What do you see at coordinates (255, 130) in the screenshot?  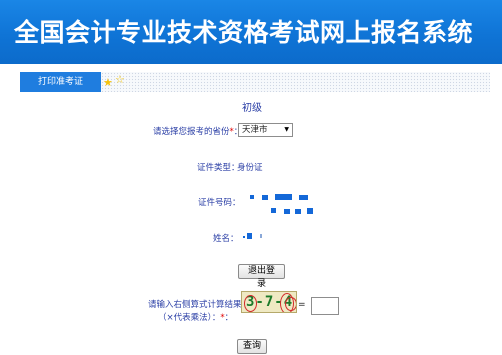 I see `province-select-value: 天津市` at bounding box center [255, 130].